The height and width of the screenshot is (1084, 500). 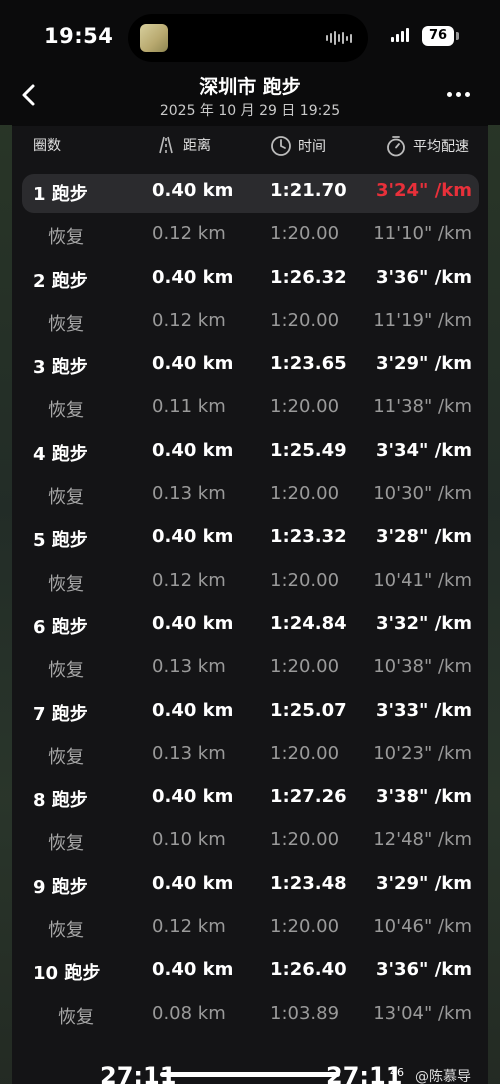 What do you see at coordinates (308, 797) in the screenshot?
I see `lap-time: 1:27.26` at bounding box center [308, 797].